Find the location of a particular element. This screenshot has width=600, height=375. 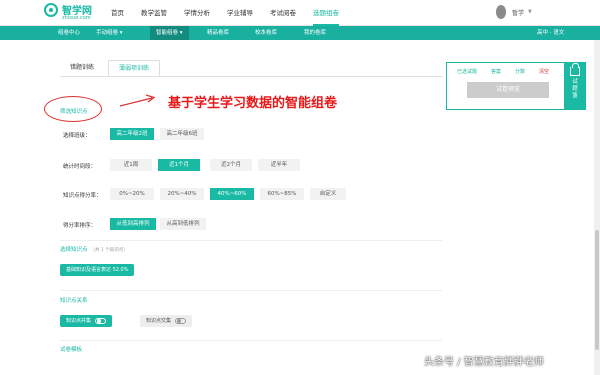

avatar is located at coordinates (501, 12).